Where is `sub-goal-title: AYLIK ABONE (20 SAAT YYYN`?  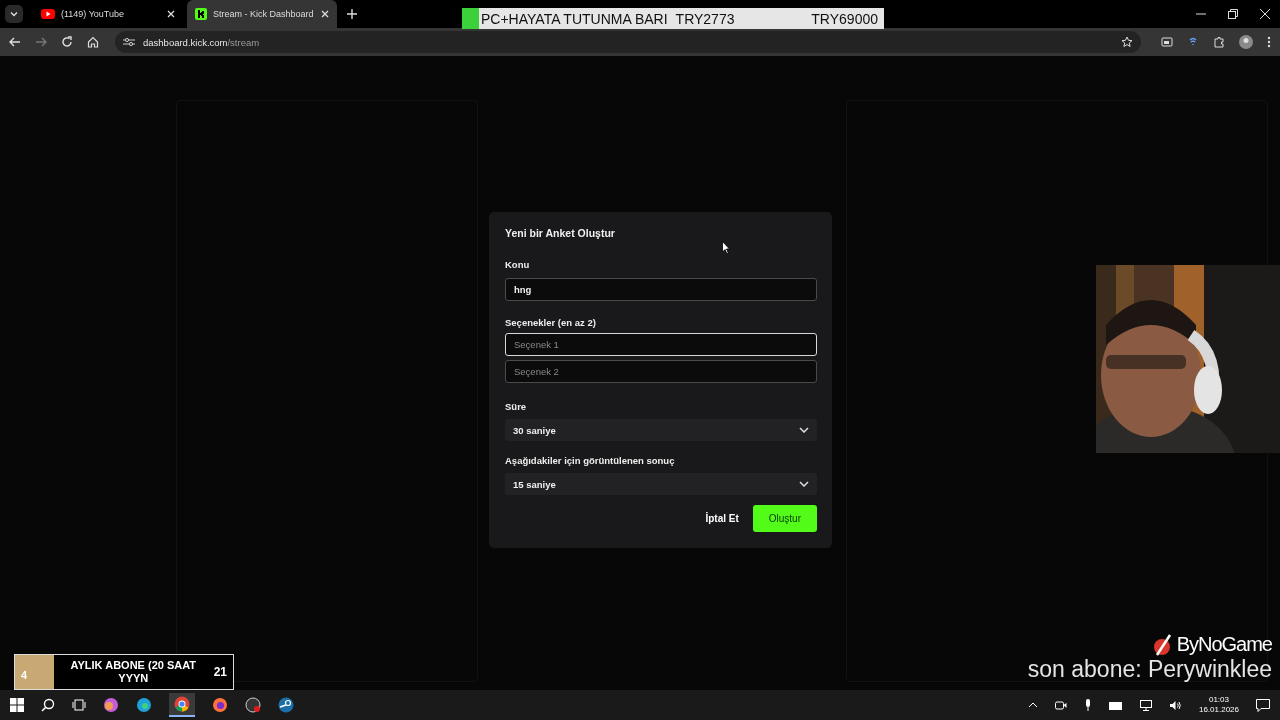 sub-goal-title: AYLIK ABONE (20 SAAT YYYN is located at coordinates (133, 672).